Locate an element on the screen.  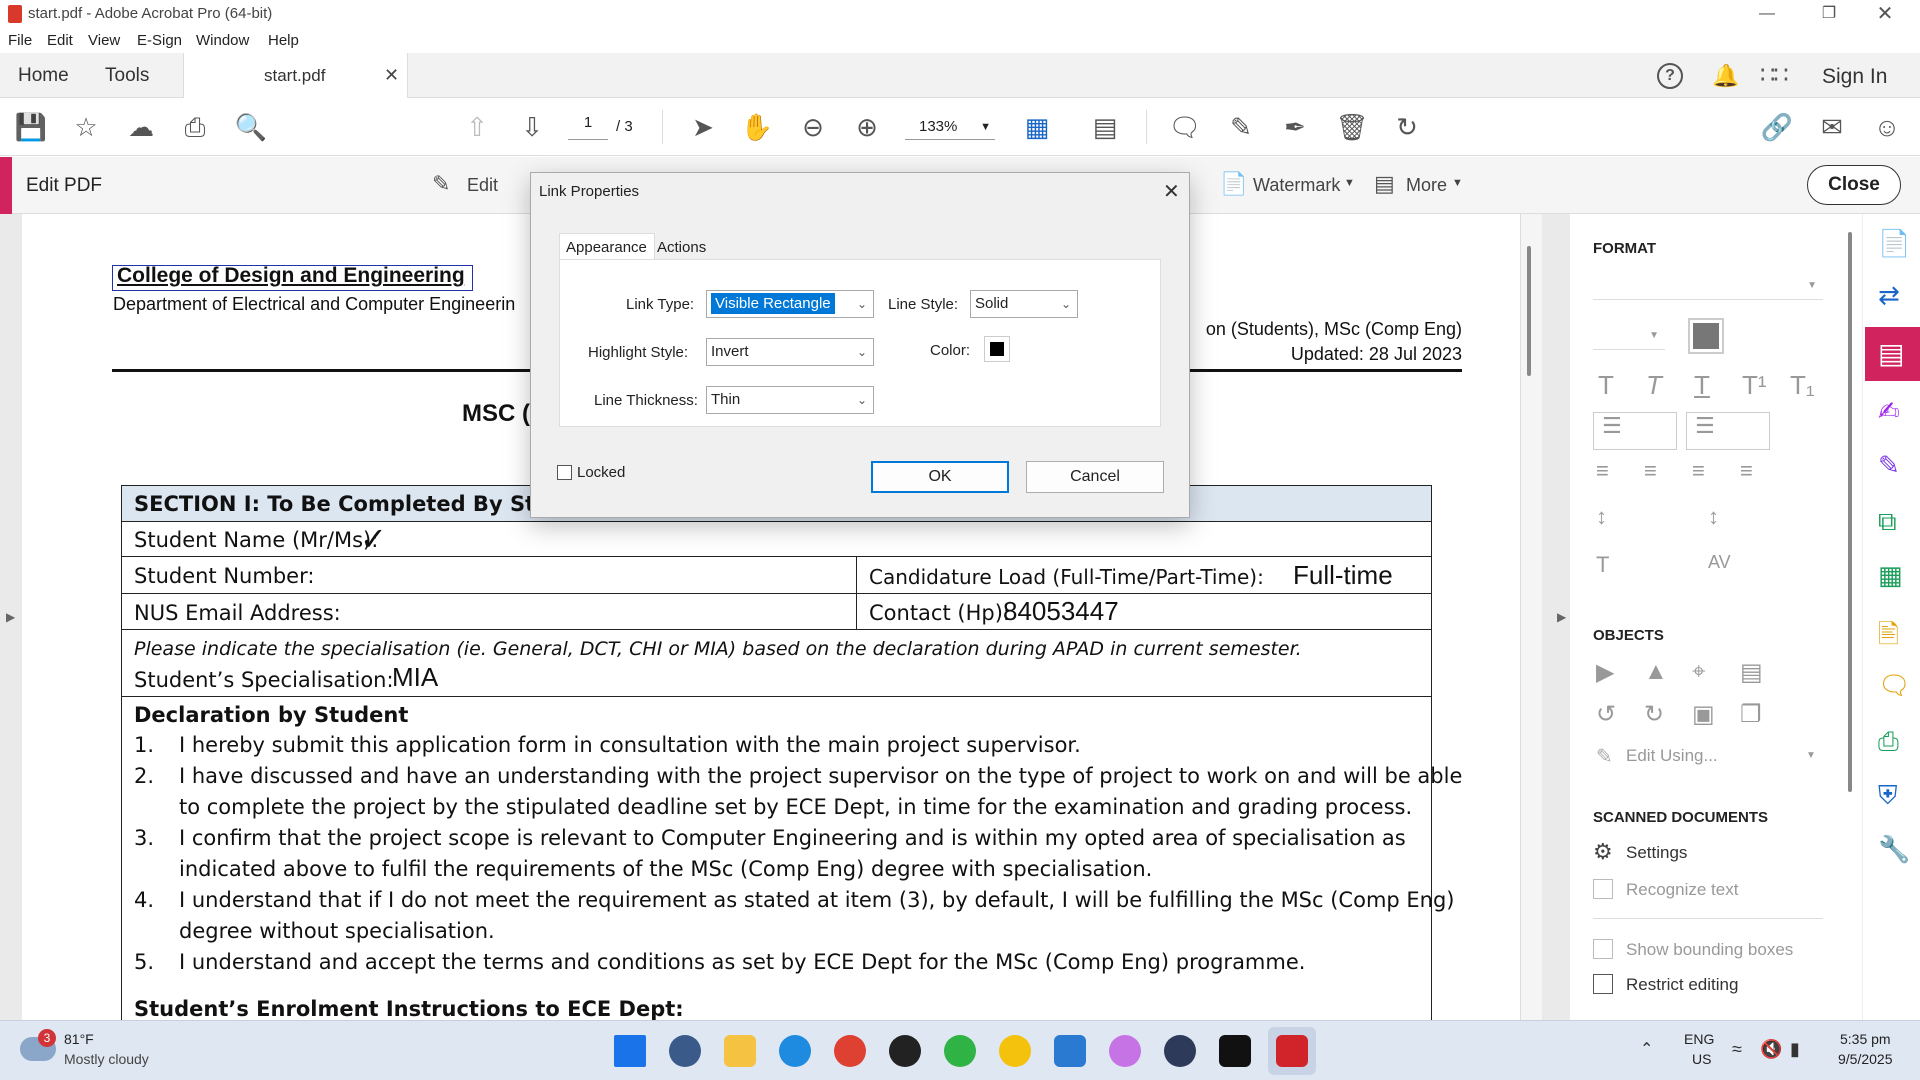
crop-icon: ⌖ is located at coordinates (1699, 672).